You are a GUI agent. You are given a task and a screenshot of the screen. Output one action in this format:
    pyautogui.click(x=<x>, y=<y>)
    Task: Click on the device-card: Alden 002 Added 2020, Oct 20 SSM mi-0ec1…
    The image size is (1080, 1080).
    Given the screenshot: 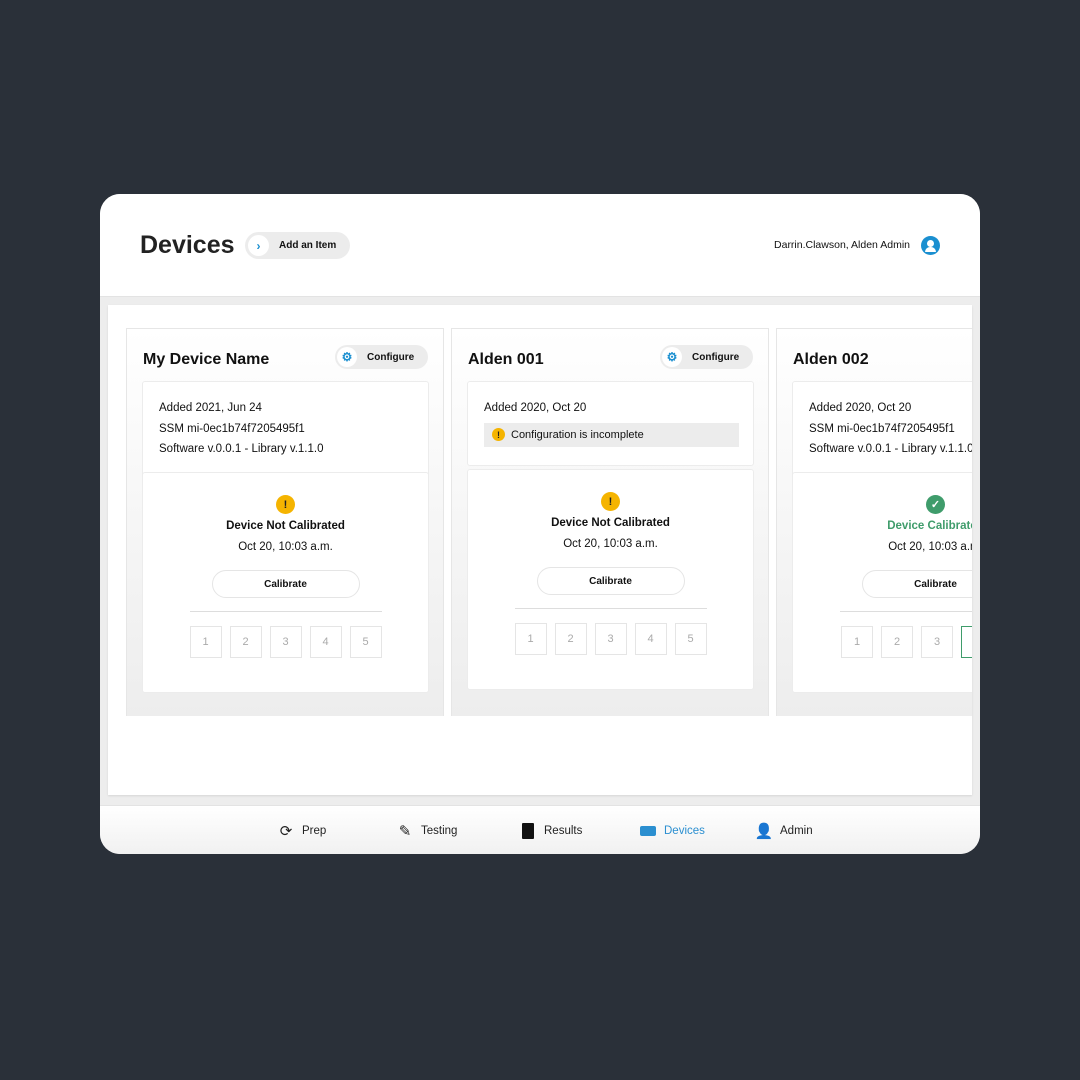 What is the action you would take?
    pyautogui.click(x=874, y=522)
    